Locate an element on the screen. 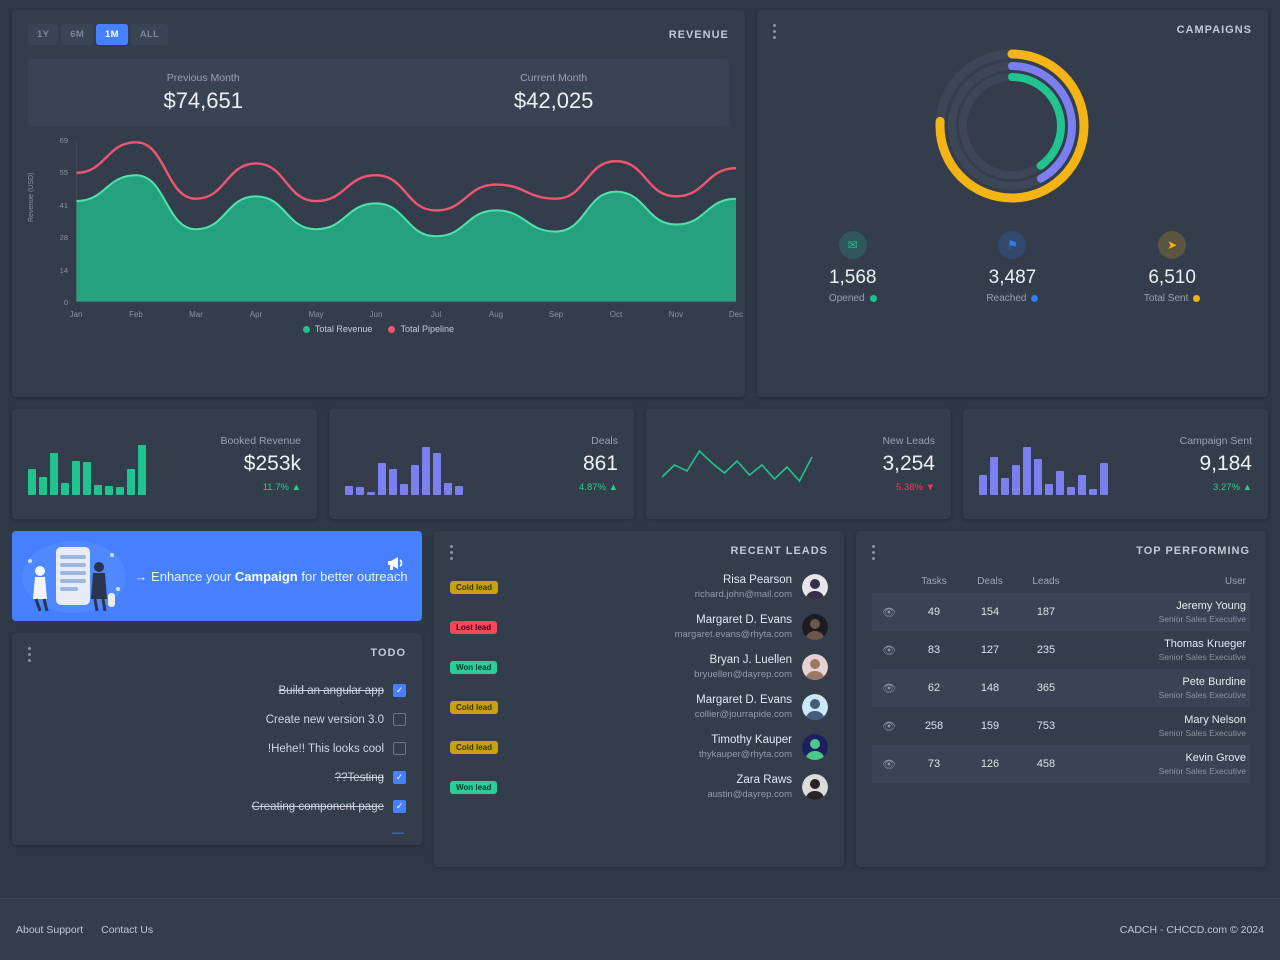 The image size is (1280, 960). kpi-card: Campaign Sent 9,184 3.27% ▲ is located at coordinates (1115, 464).